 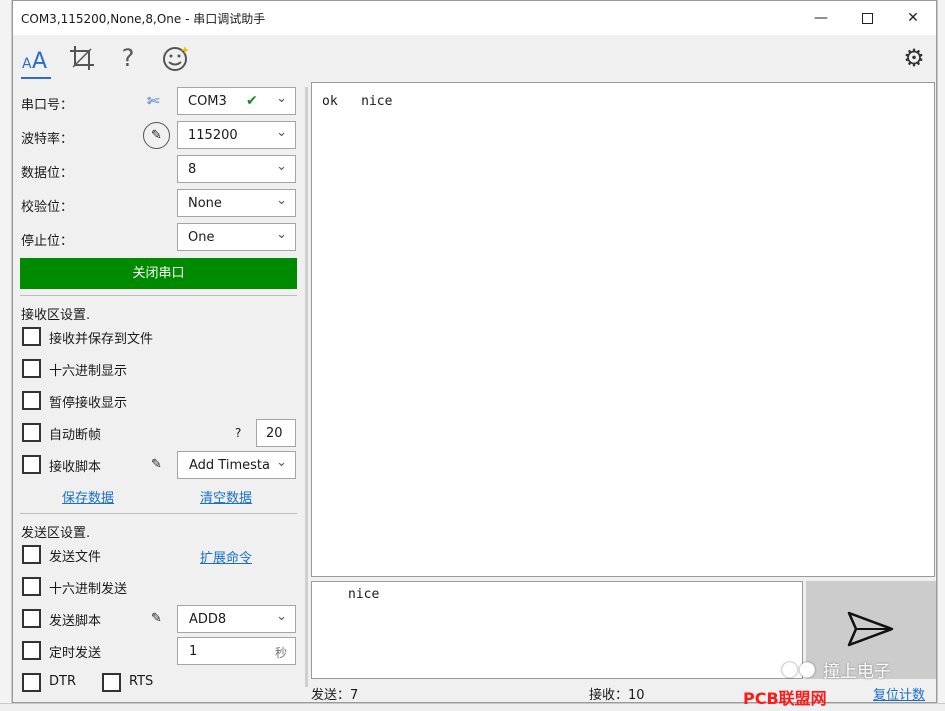 I want to click on save-to-file-label: 接收并保存到文件, so click(x=101, y=339).